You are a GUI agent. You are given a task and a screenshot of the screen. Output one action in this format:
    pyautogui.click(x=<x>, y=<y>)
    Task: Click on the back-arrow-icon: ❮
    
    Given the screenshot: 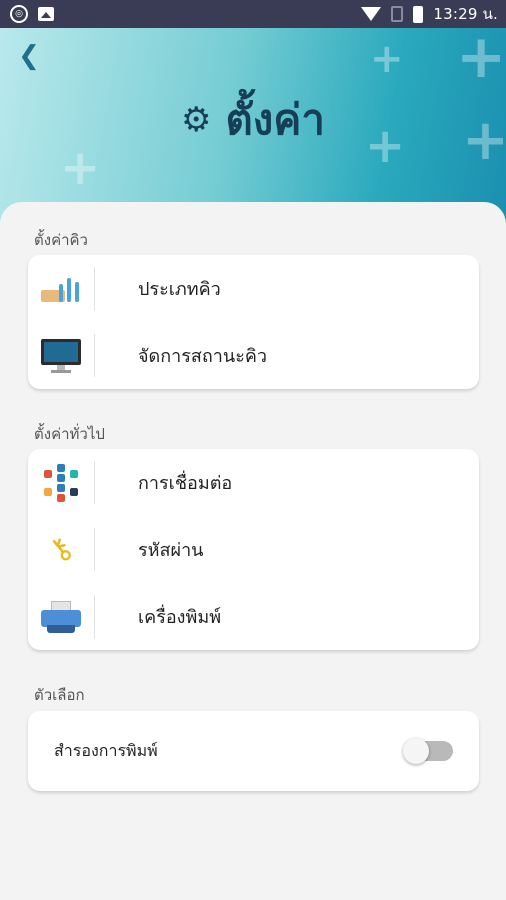 What is the action you would take?
    pyautogui.click(x=29, y=56)
    